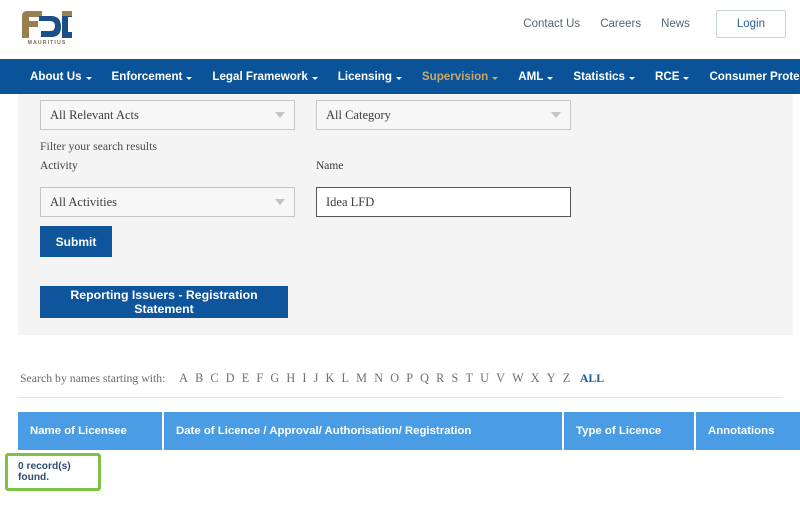 The height and width of the screenshot is (515, 800). Describe the element at coordinates (316, 378) in the screenshot. I see `alpha-letter-j: J` at that location.